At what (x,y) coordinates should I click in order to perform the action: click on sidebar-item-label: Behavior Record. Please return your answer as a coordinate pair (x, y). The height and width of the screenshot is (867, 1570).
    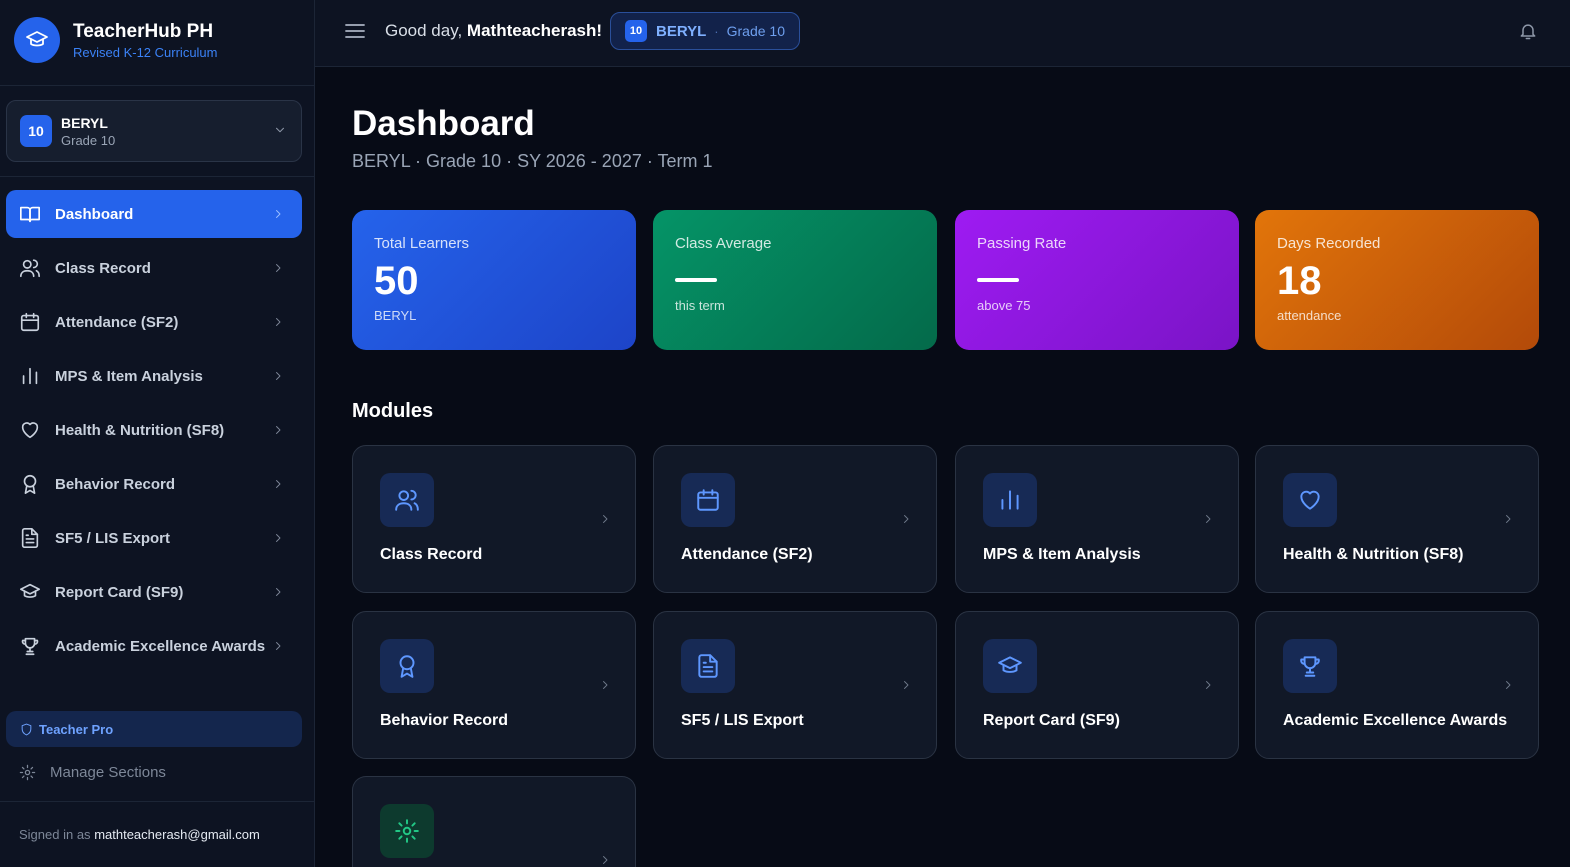
    Looking at the image, I should click on (115, 484).